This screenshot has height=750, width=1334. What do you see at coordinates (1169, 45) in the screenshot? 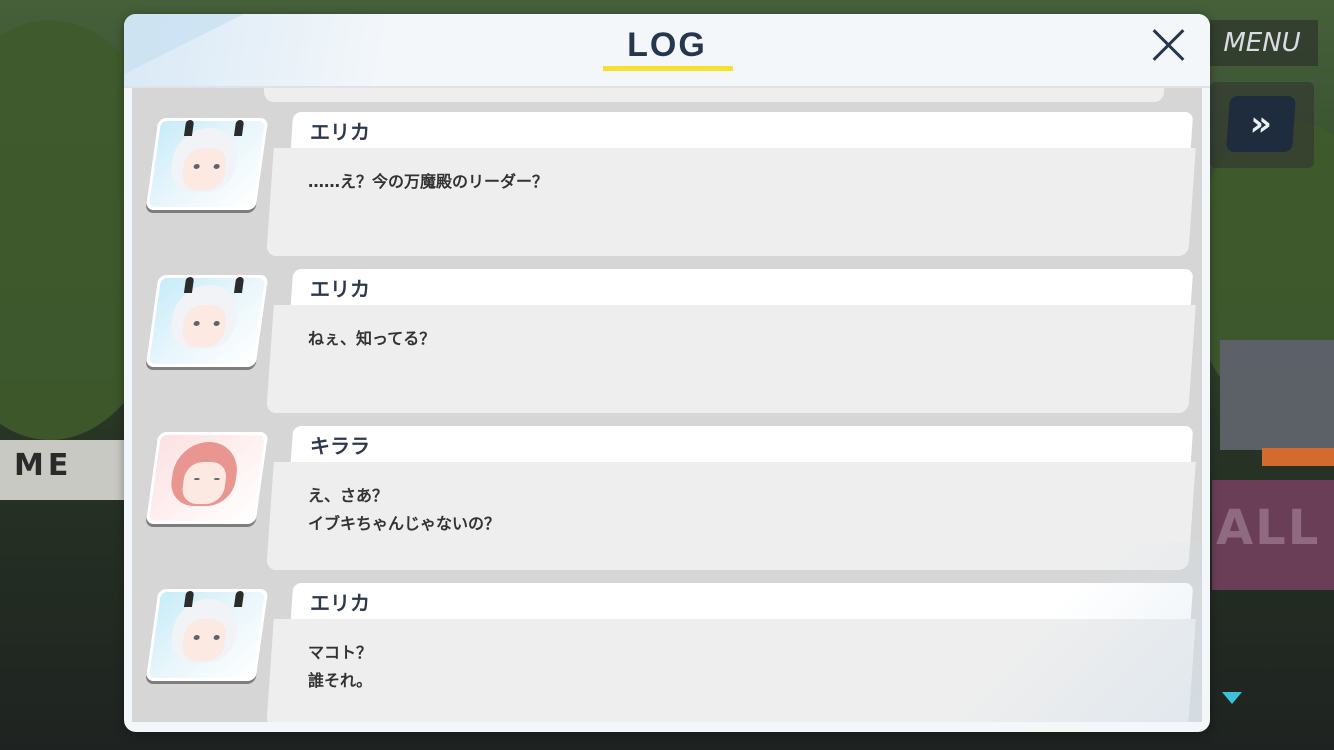
I see `close-icon` at bounding box center [1169, 45].